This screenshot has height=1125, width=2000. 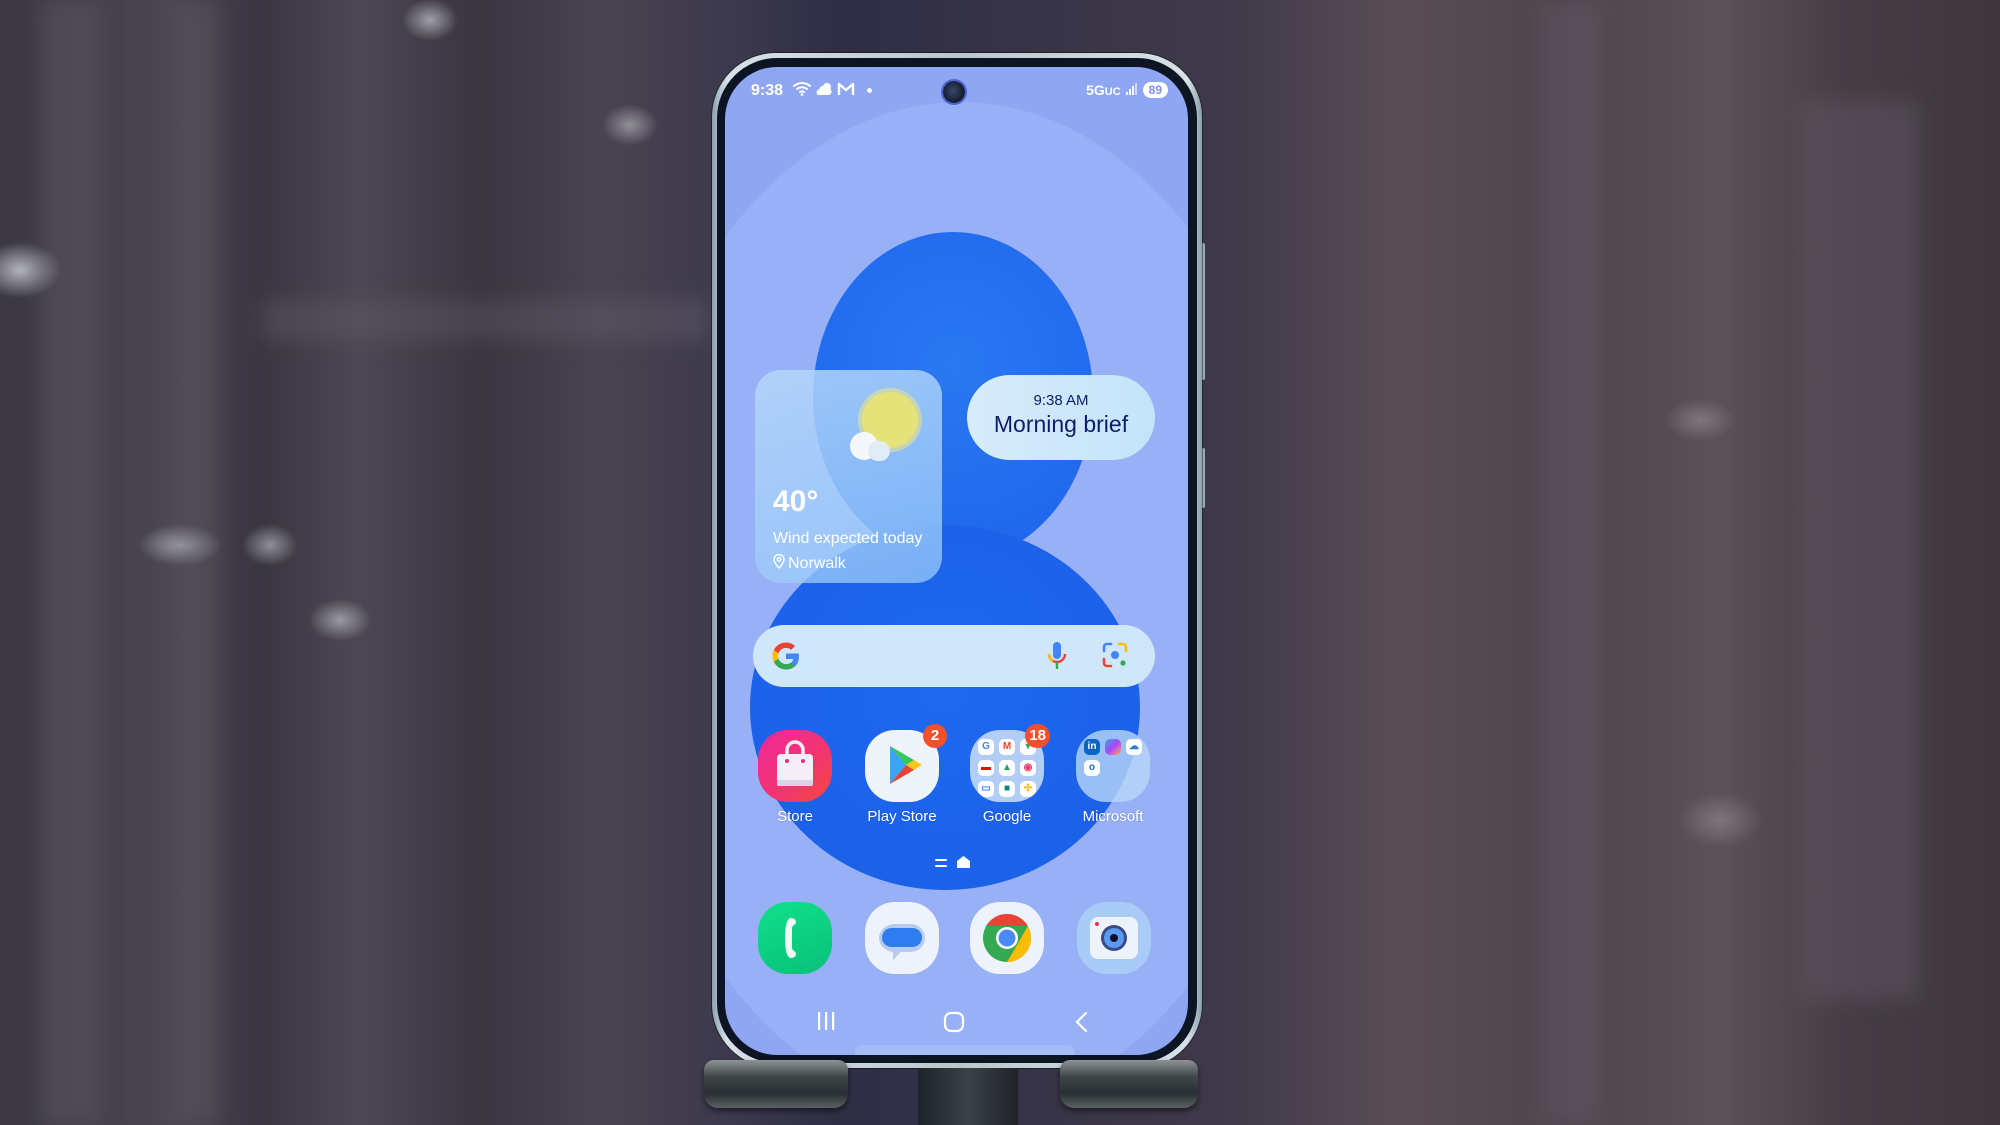 I want to click on camera-icon, so click(x=1114, y=938).